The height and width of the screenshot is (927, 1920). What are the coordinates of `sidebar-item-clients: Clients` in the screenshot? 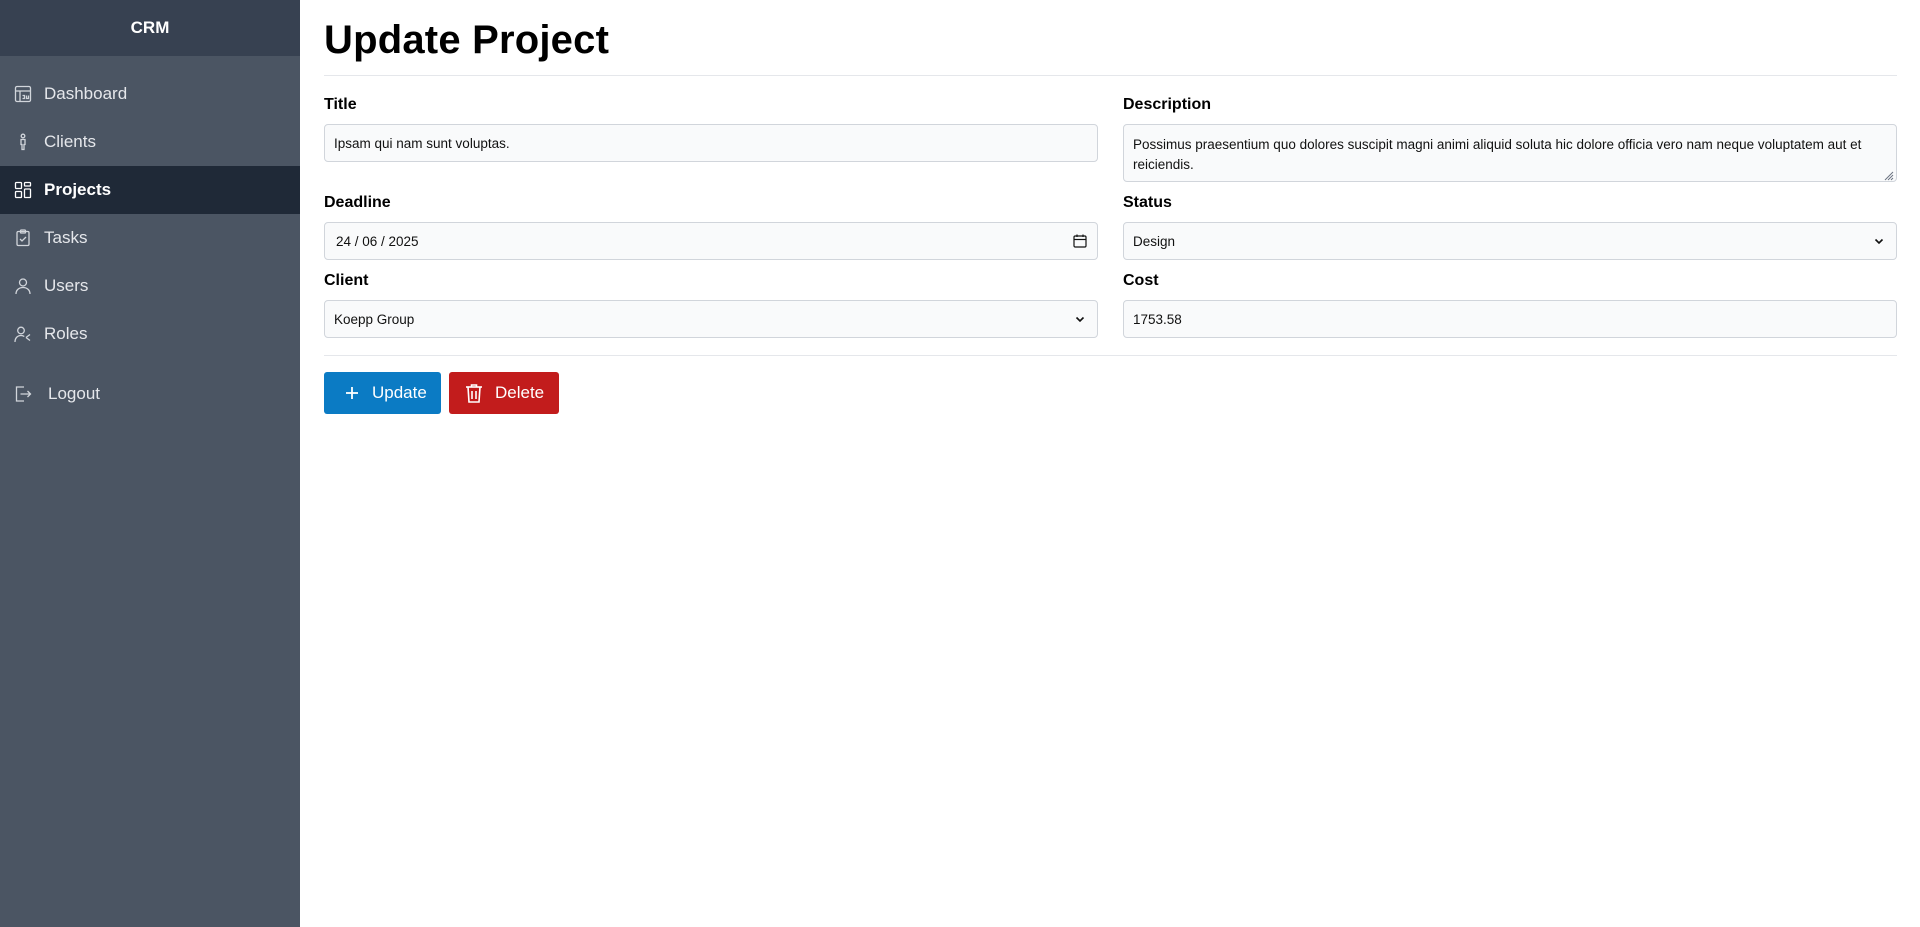 It's located at (150, 142).